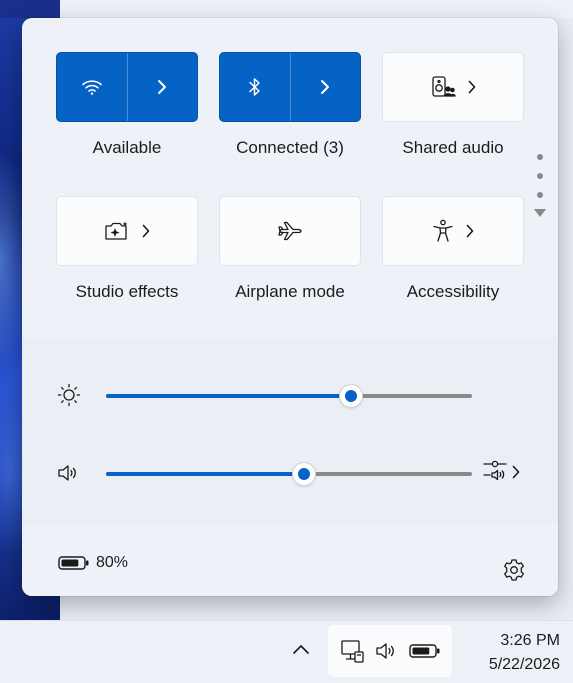 The height and width of the screenshot is (683, 573). I want to click on studio-effects-label: Studio effects, so click(127, 291).